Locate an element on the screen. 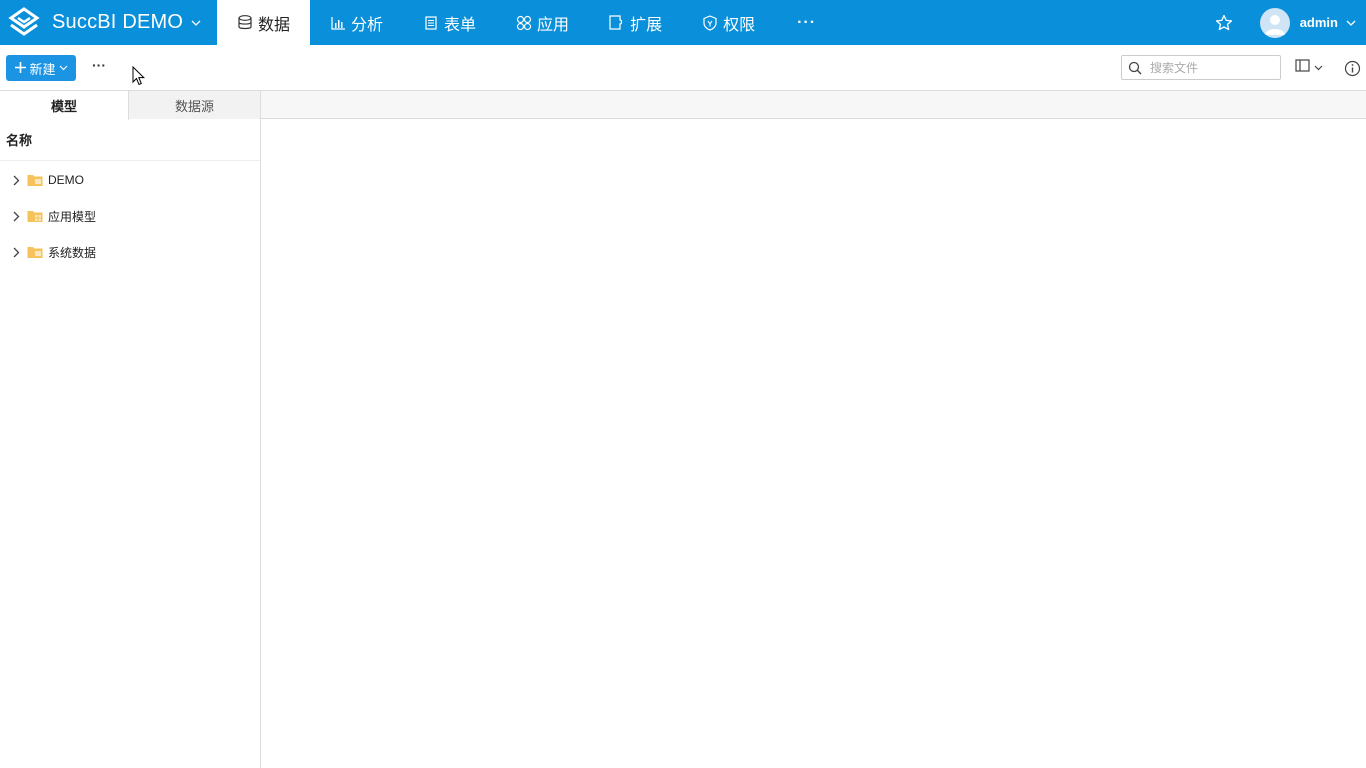 This screenshot has width=1366, height=768. info-icon is located at coordinates (1352, 68).